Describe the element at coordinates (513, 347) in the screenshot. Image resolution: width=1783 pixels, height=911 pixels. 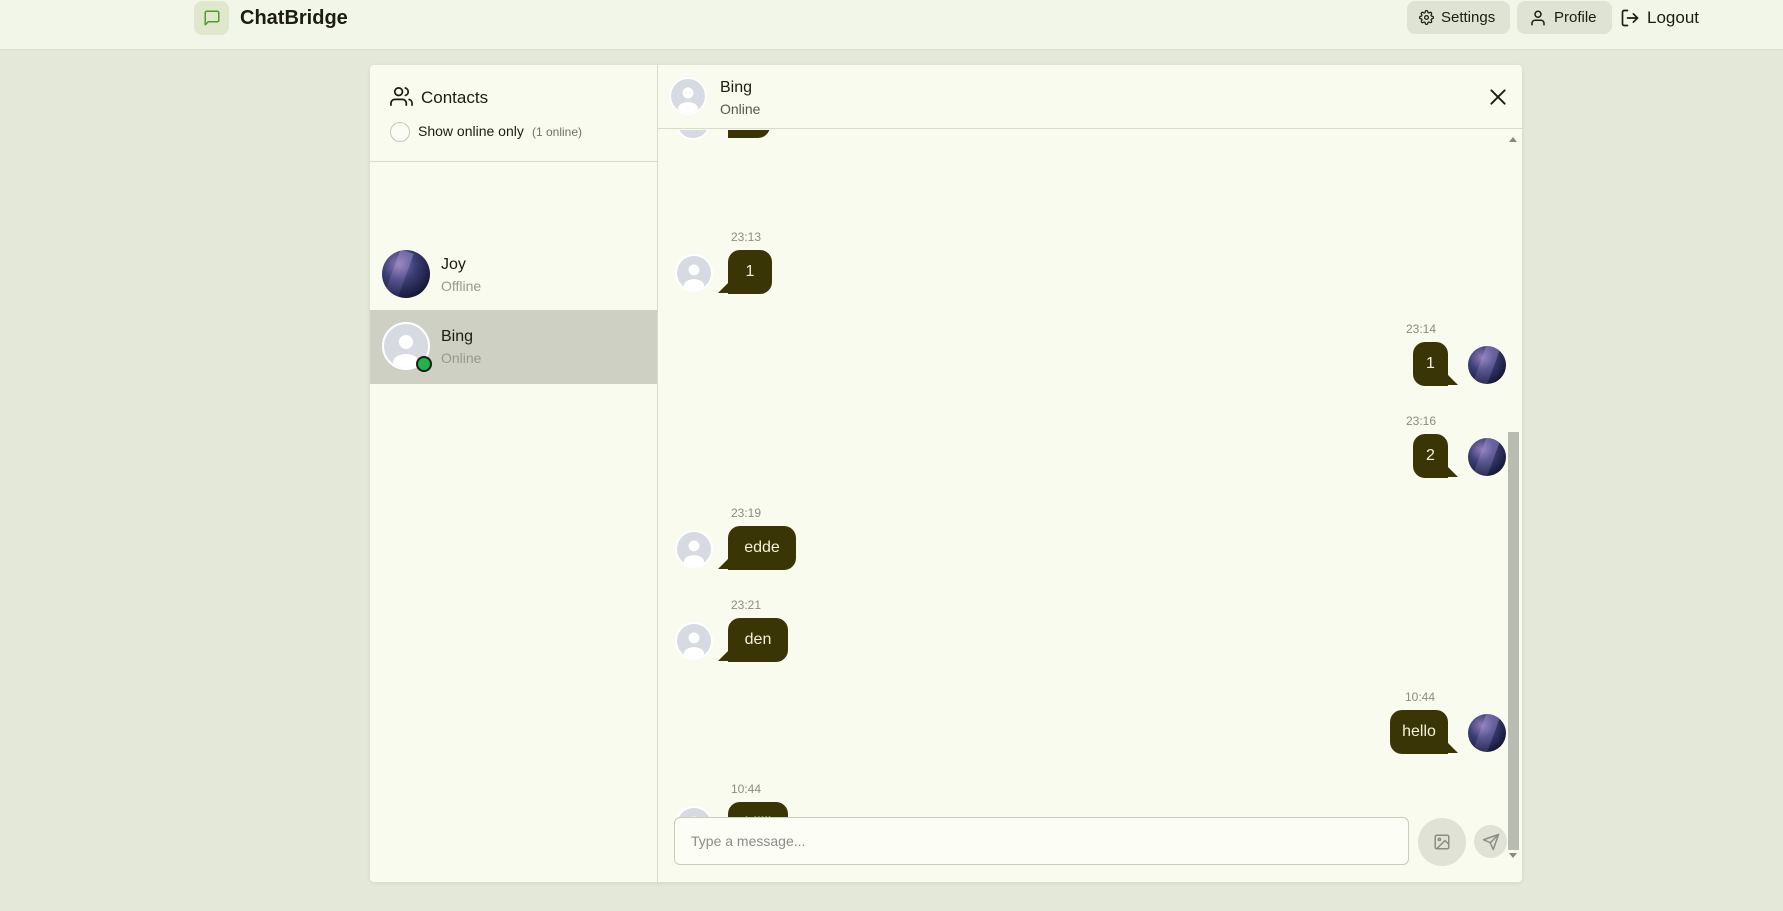
I see `contact-item-bing: Bing Online` at that location.